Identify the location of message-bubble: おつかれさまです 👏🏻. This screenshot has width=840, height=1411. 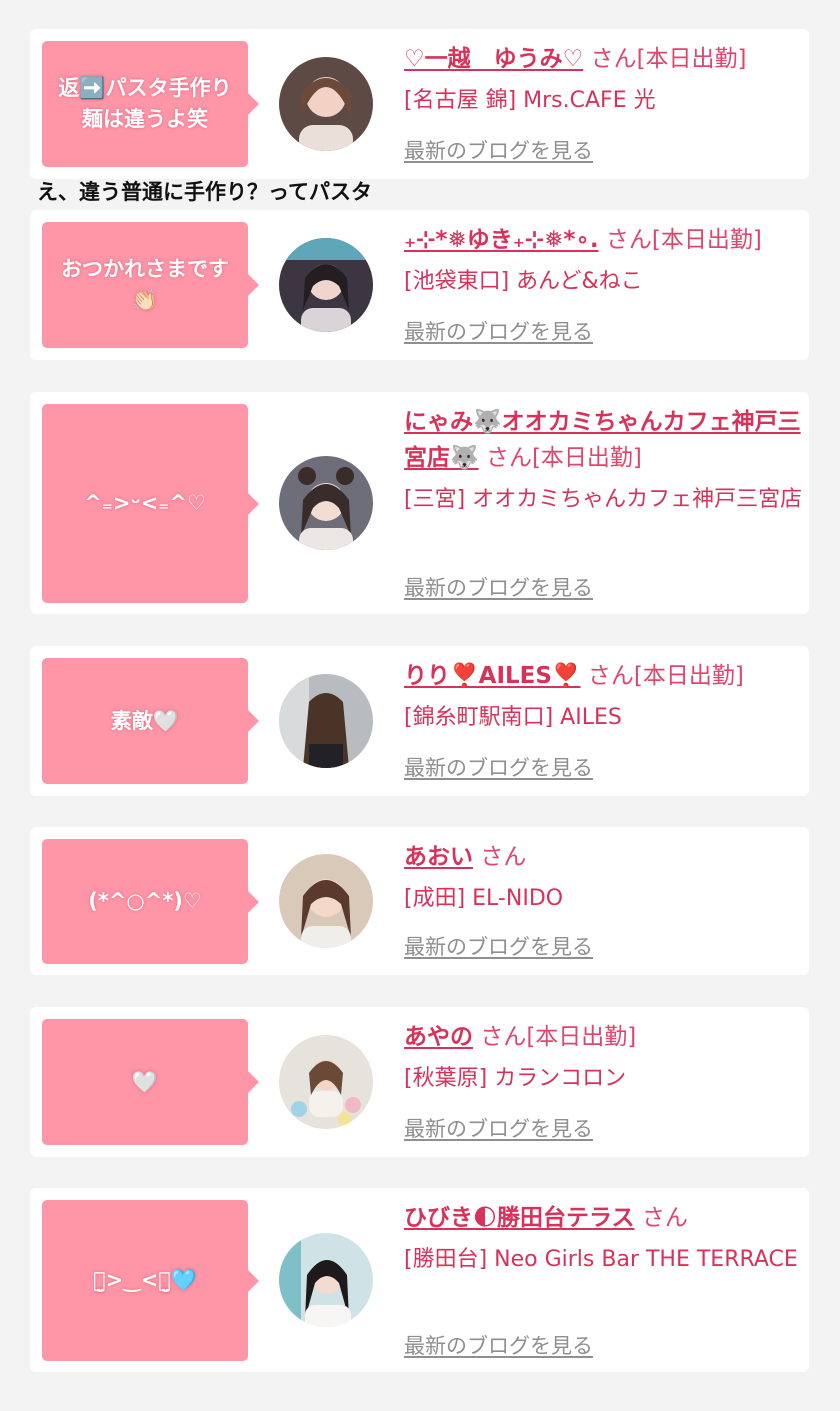
(150, 285).